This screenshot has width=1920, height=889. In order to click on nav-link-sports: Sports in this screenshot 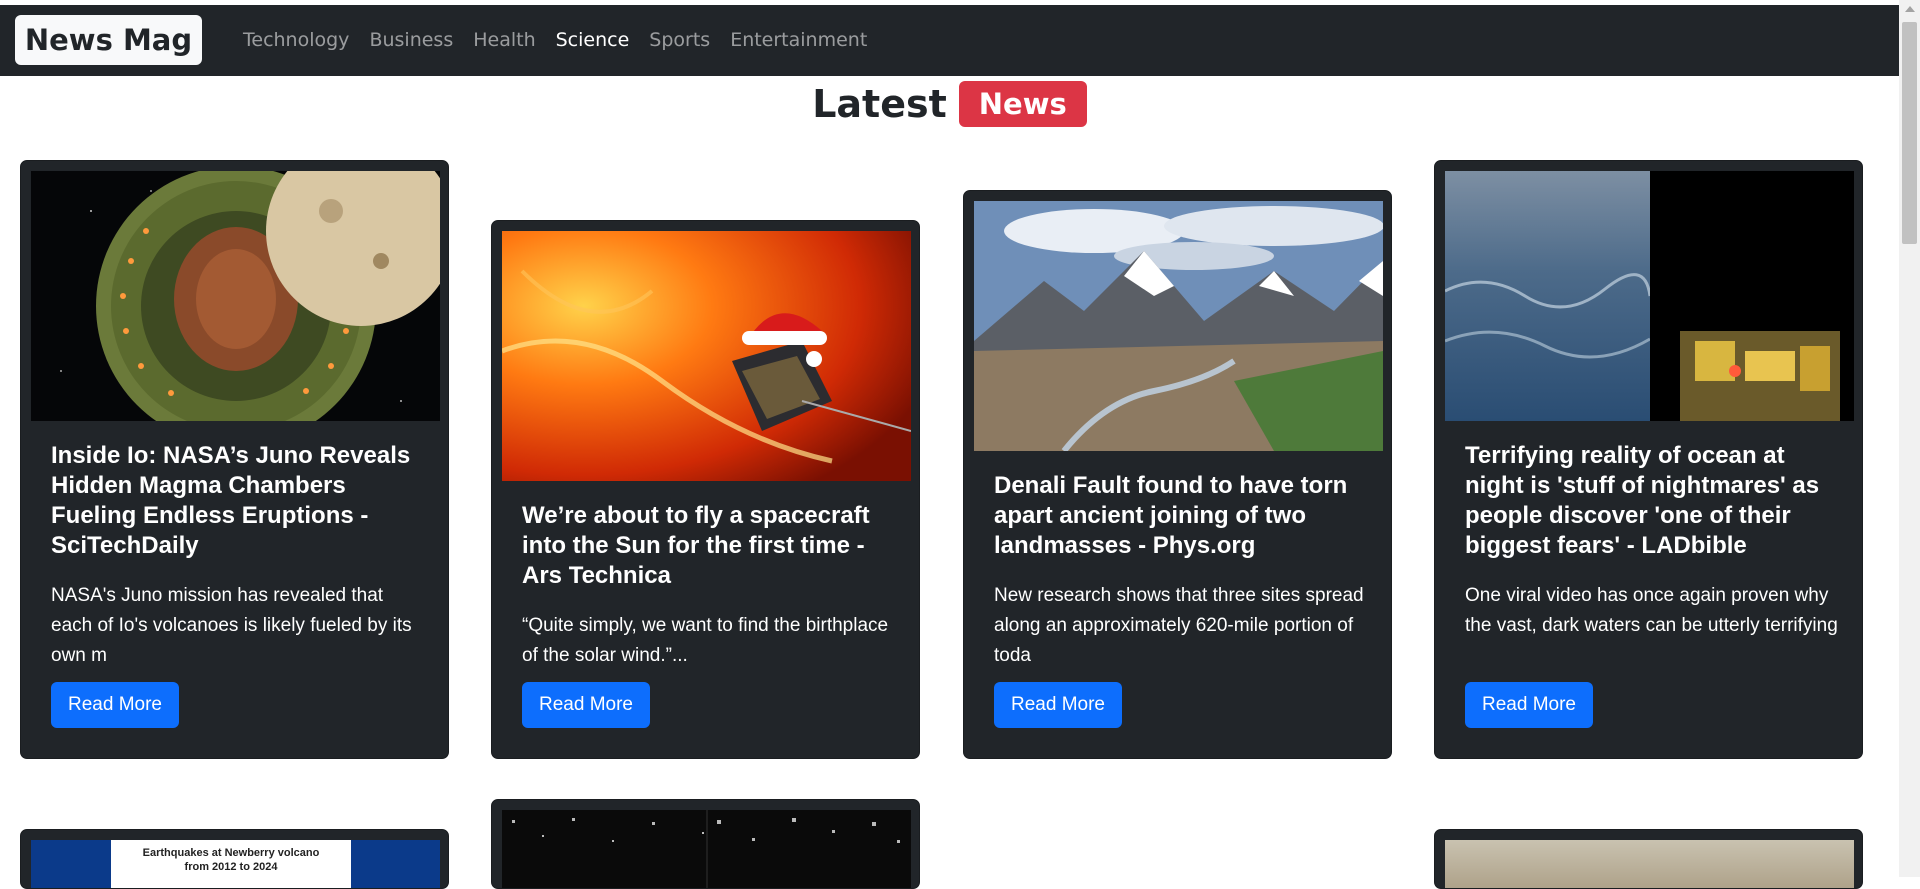, I will do `click(679, 40)`.